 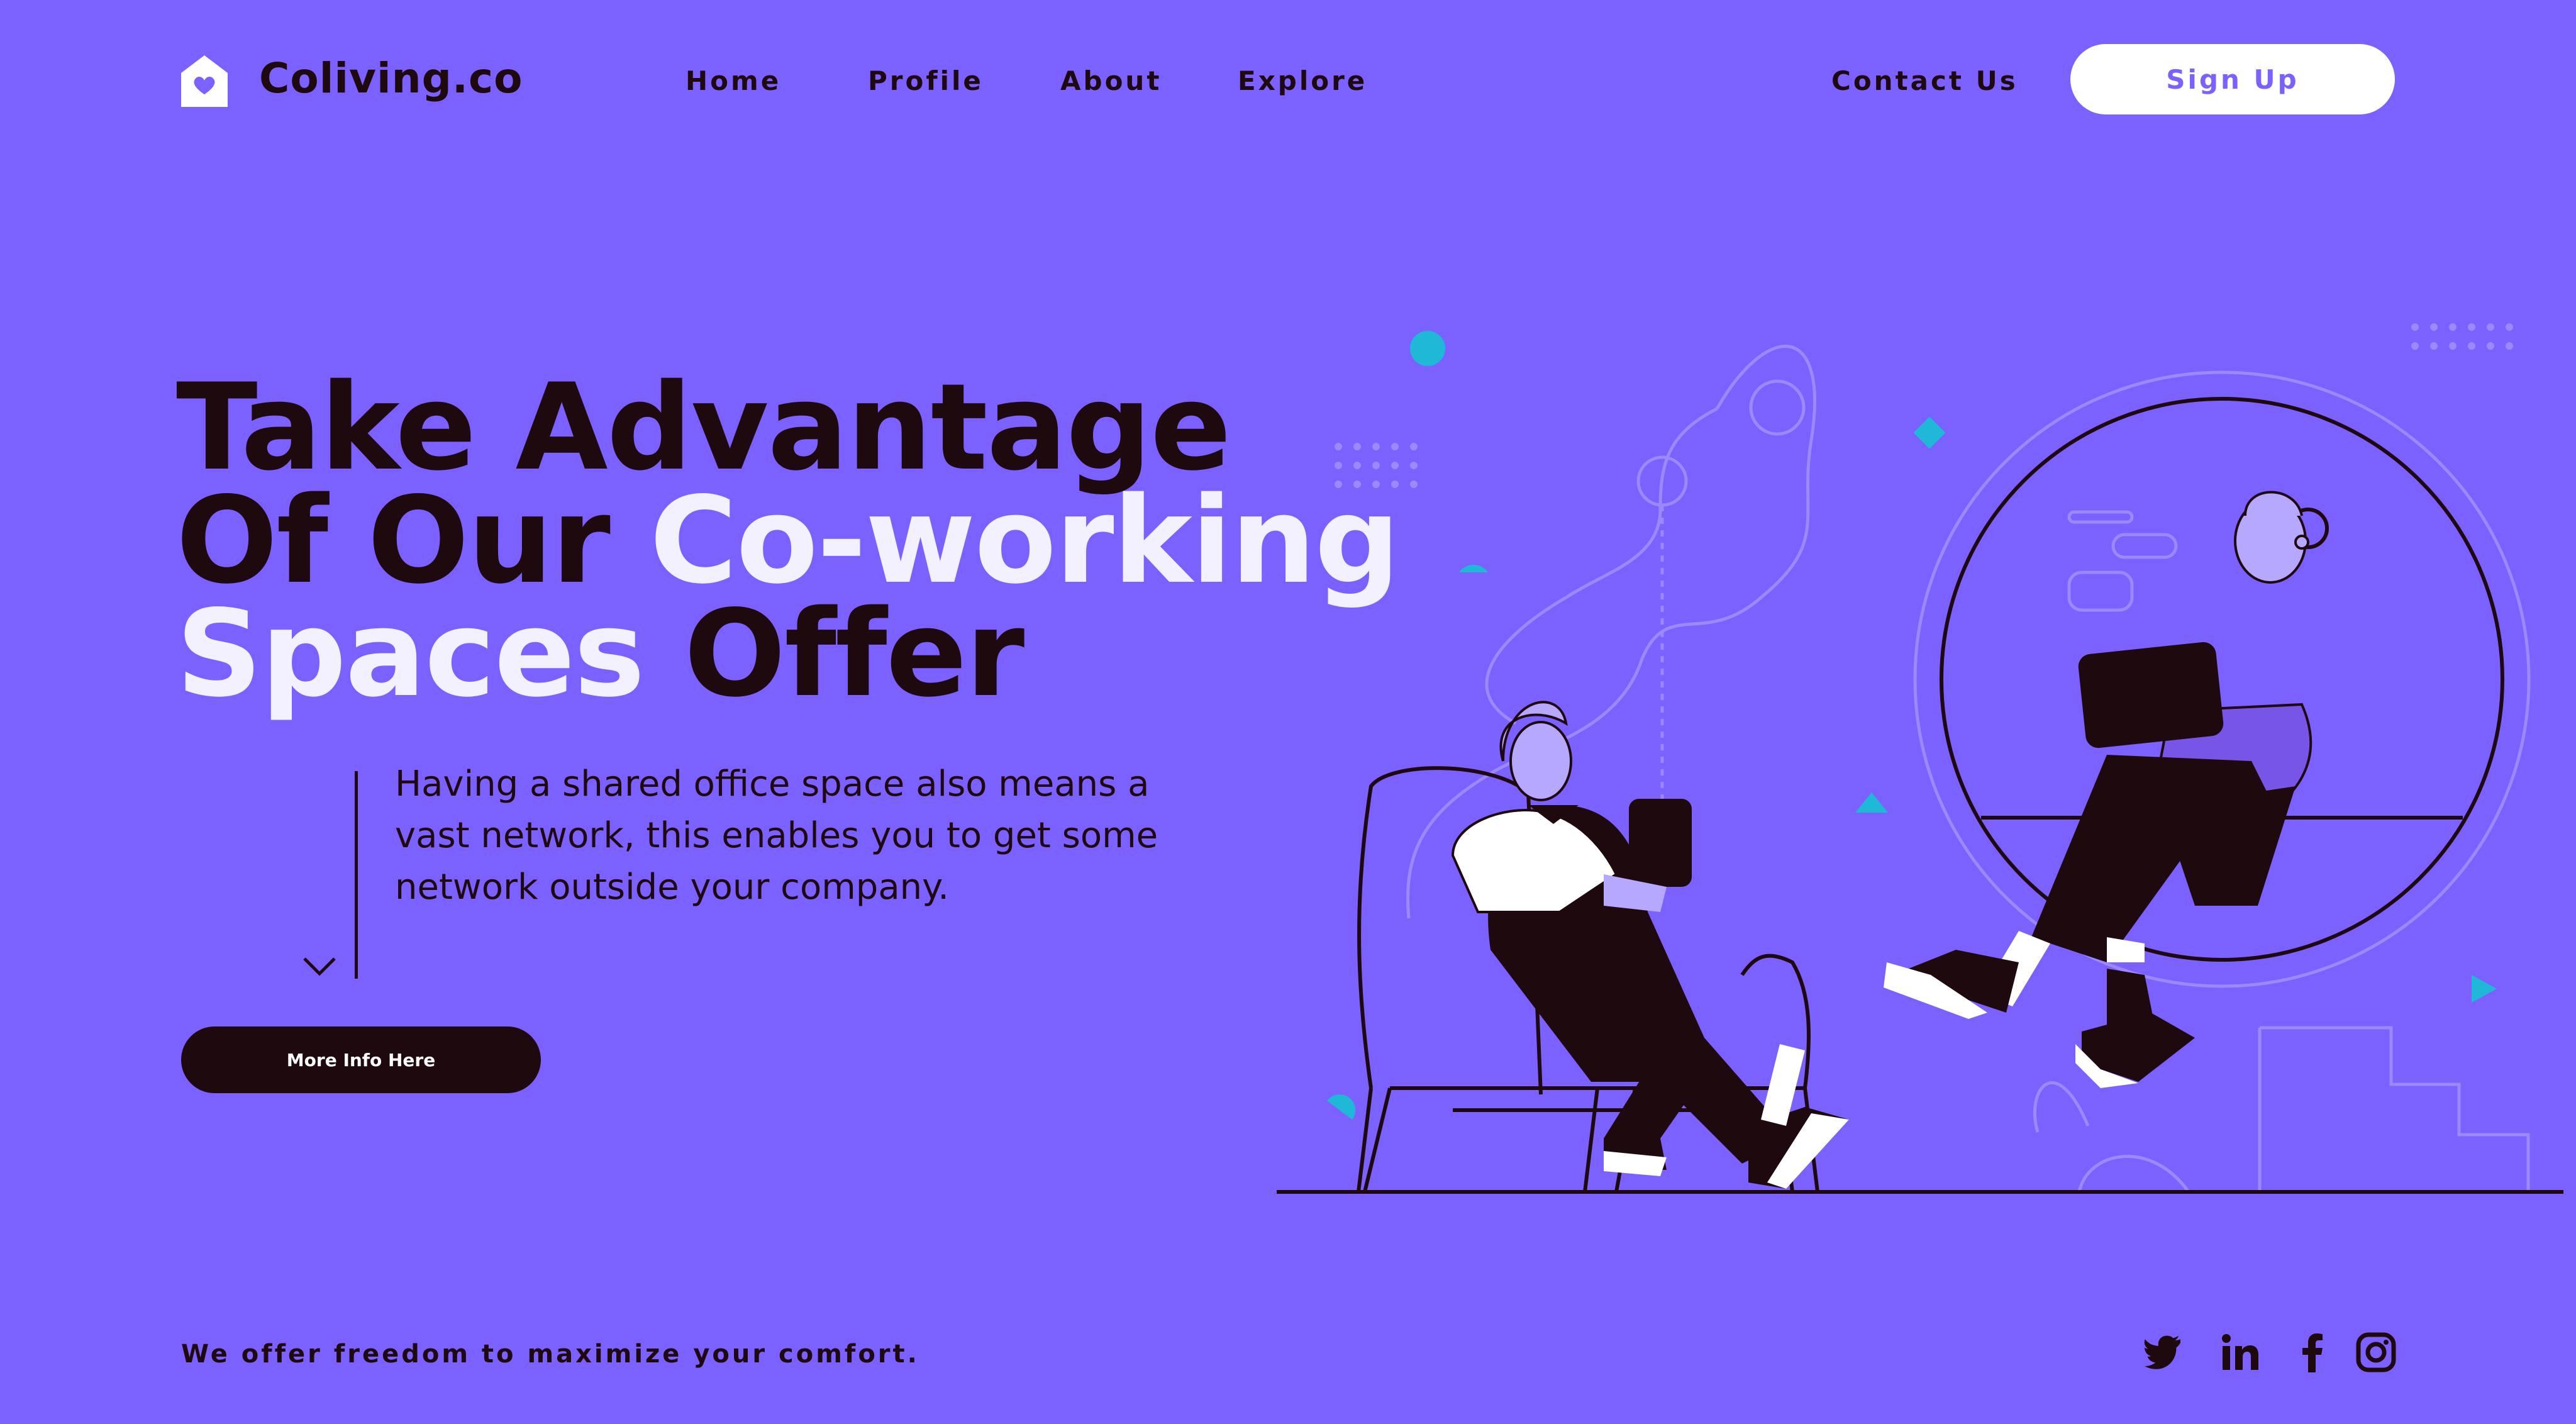 I want to click on linkedin-icon, so click(x=2240, y=1352).